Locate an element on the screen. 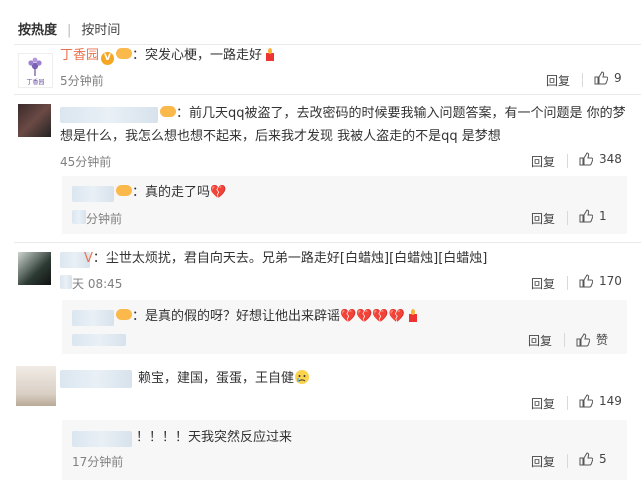 This screenshot has height=487, width=641. verified-badge-icon: V is located at coordinates (108, 58).